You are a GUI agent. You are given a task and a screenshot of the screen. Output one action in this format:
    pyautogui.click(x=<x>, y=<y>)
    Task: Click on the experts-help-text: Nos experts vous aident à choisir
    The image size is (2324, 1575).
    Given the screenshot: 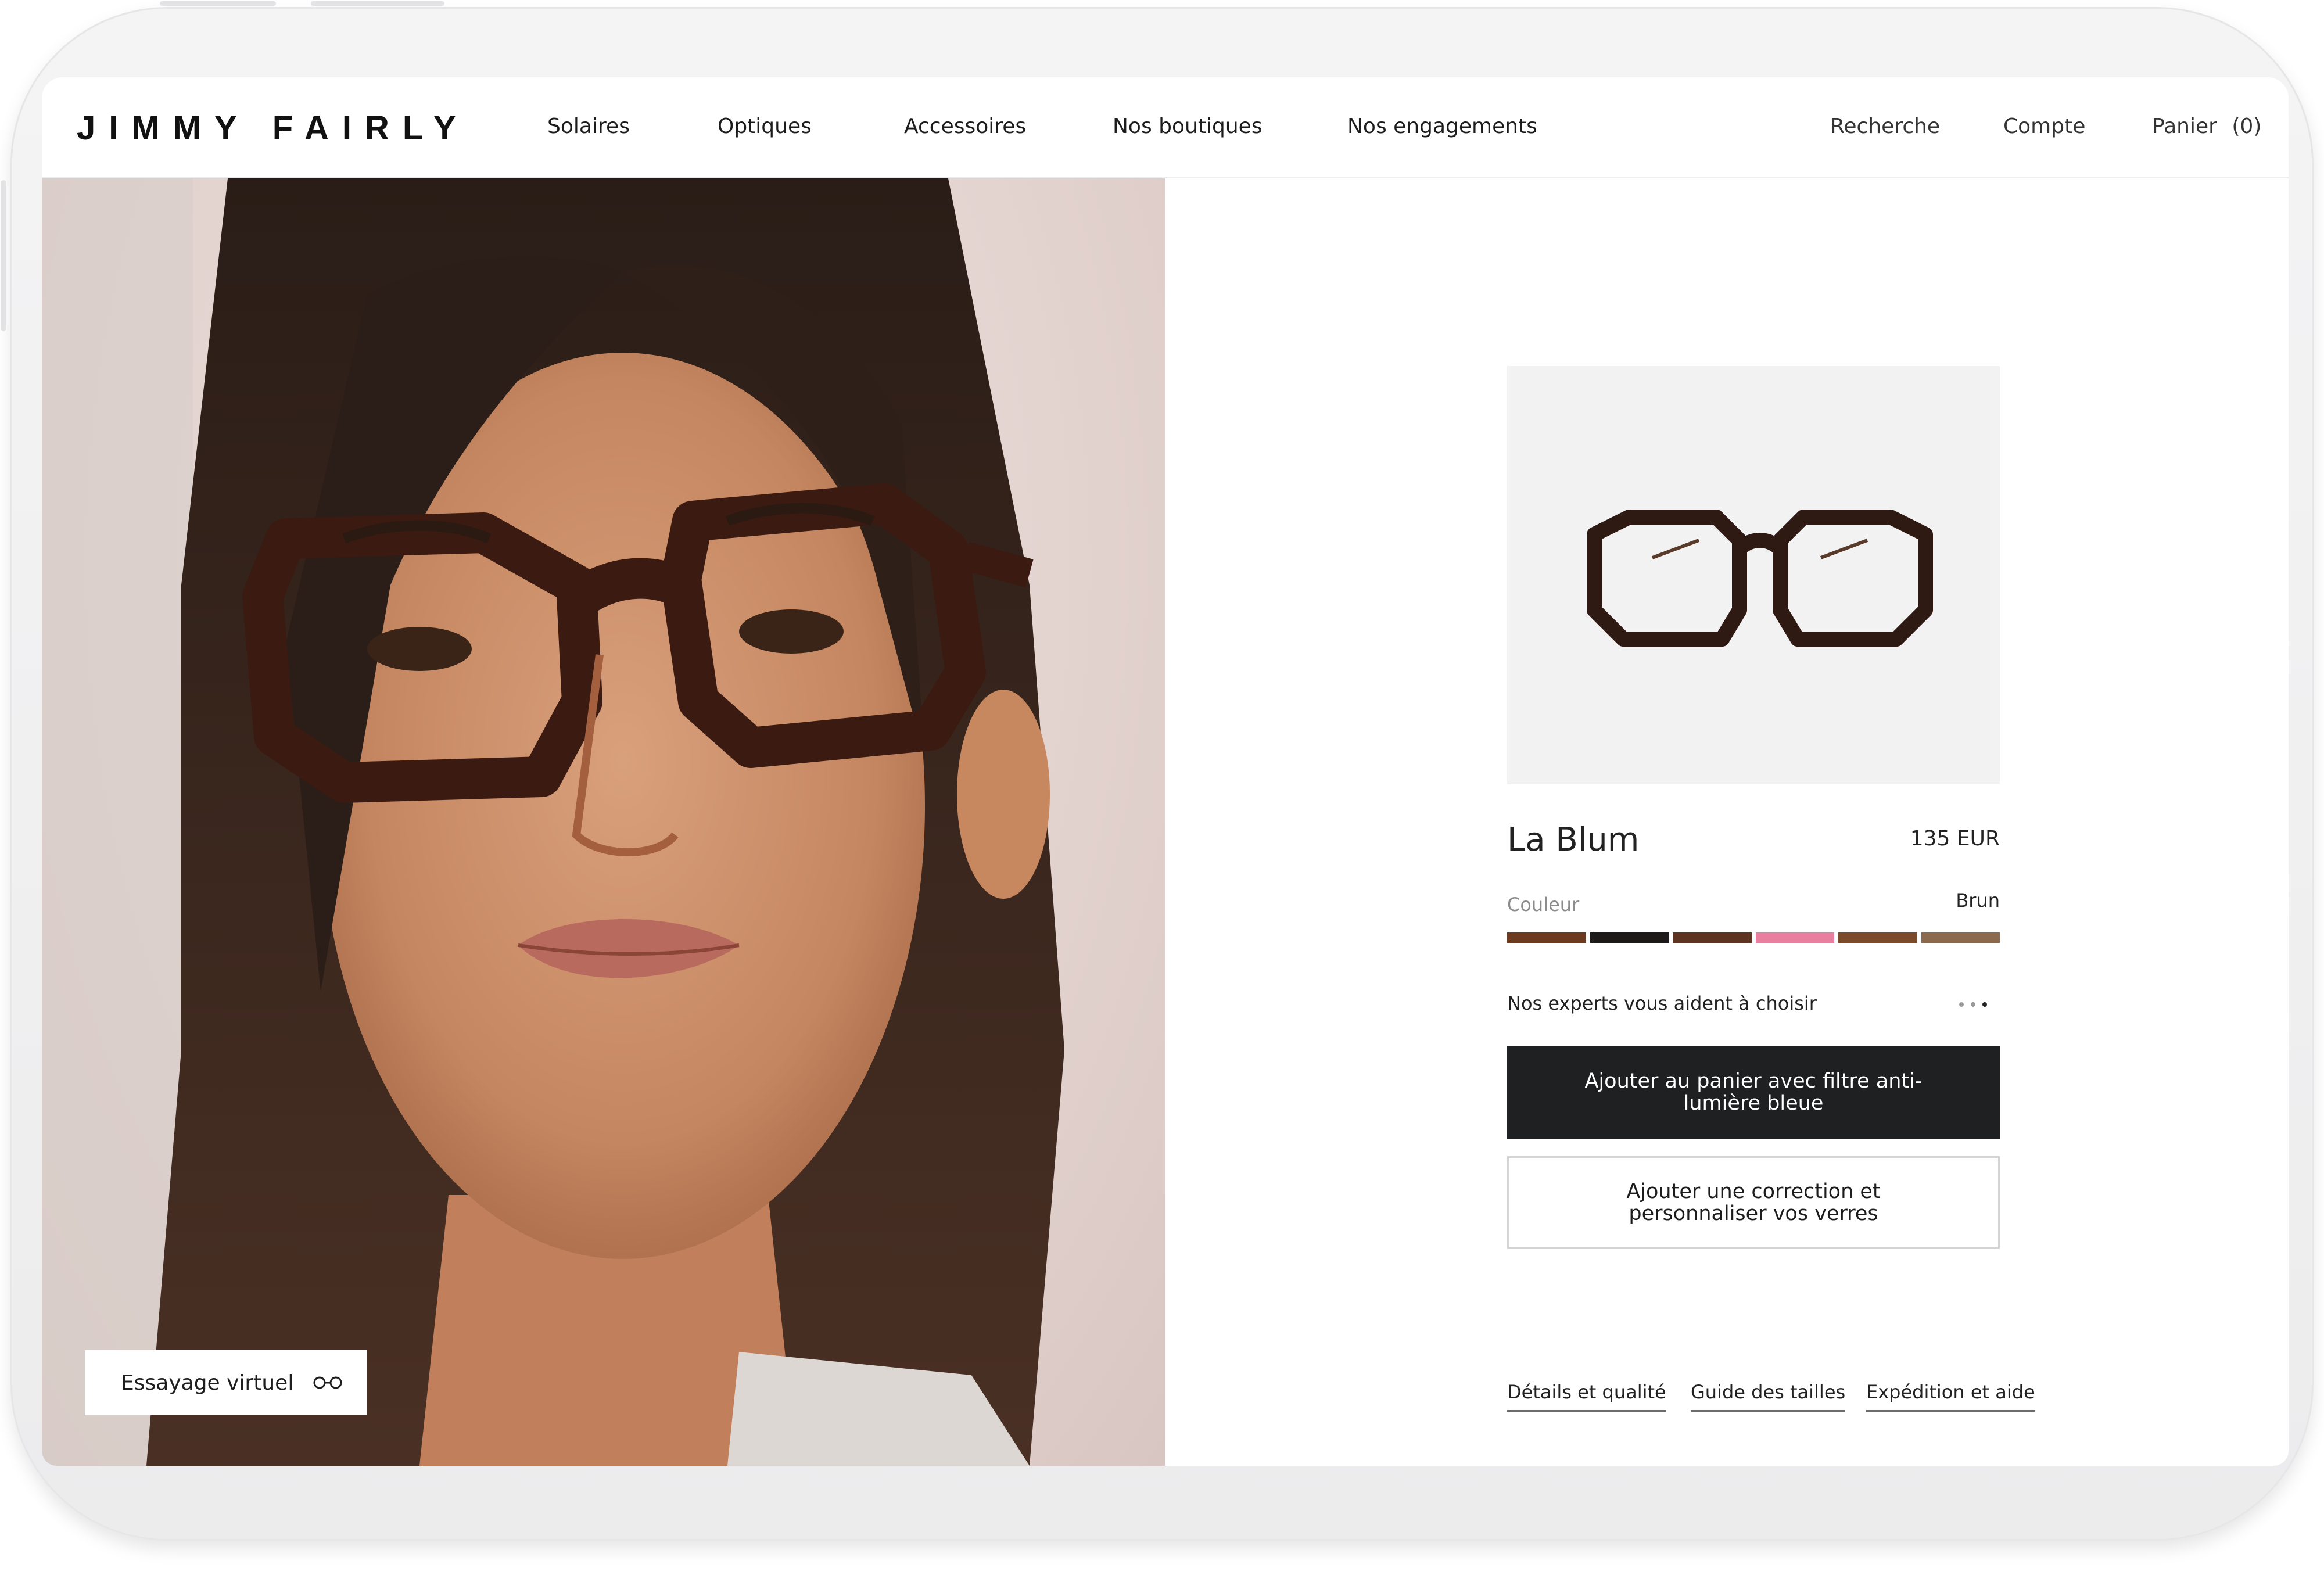 What is the action you would take?
    pyautogui.click(x=1662, y=1003)
    